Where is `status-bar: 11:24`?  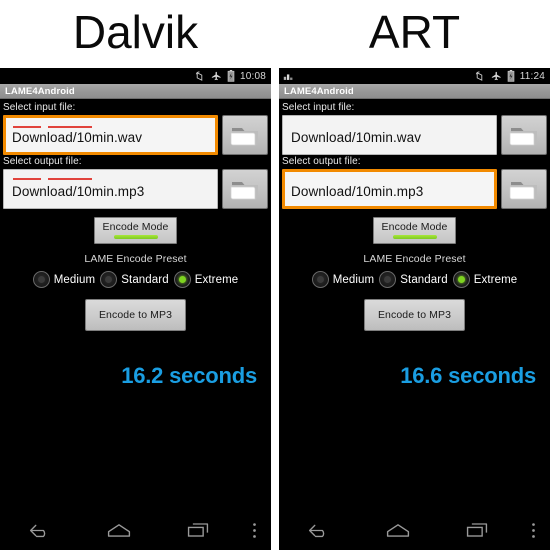
status-bar: 11:24 is located at coordinates (414, 76).